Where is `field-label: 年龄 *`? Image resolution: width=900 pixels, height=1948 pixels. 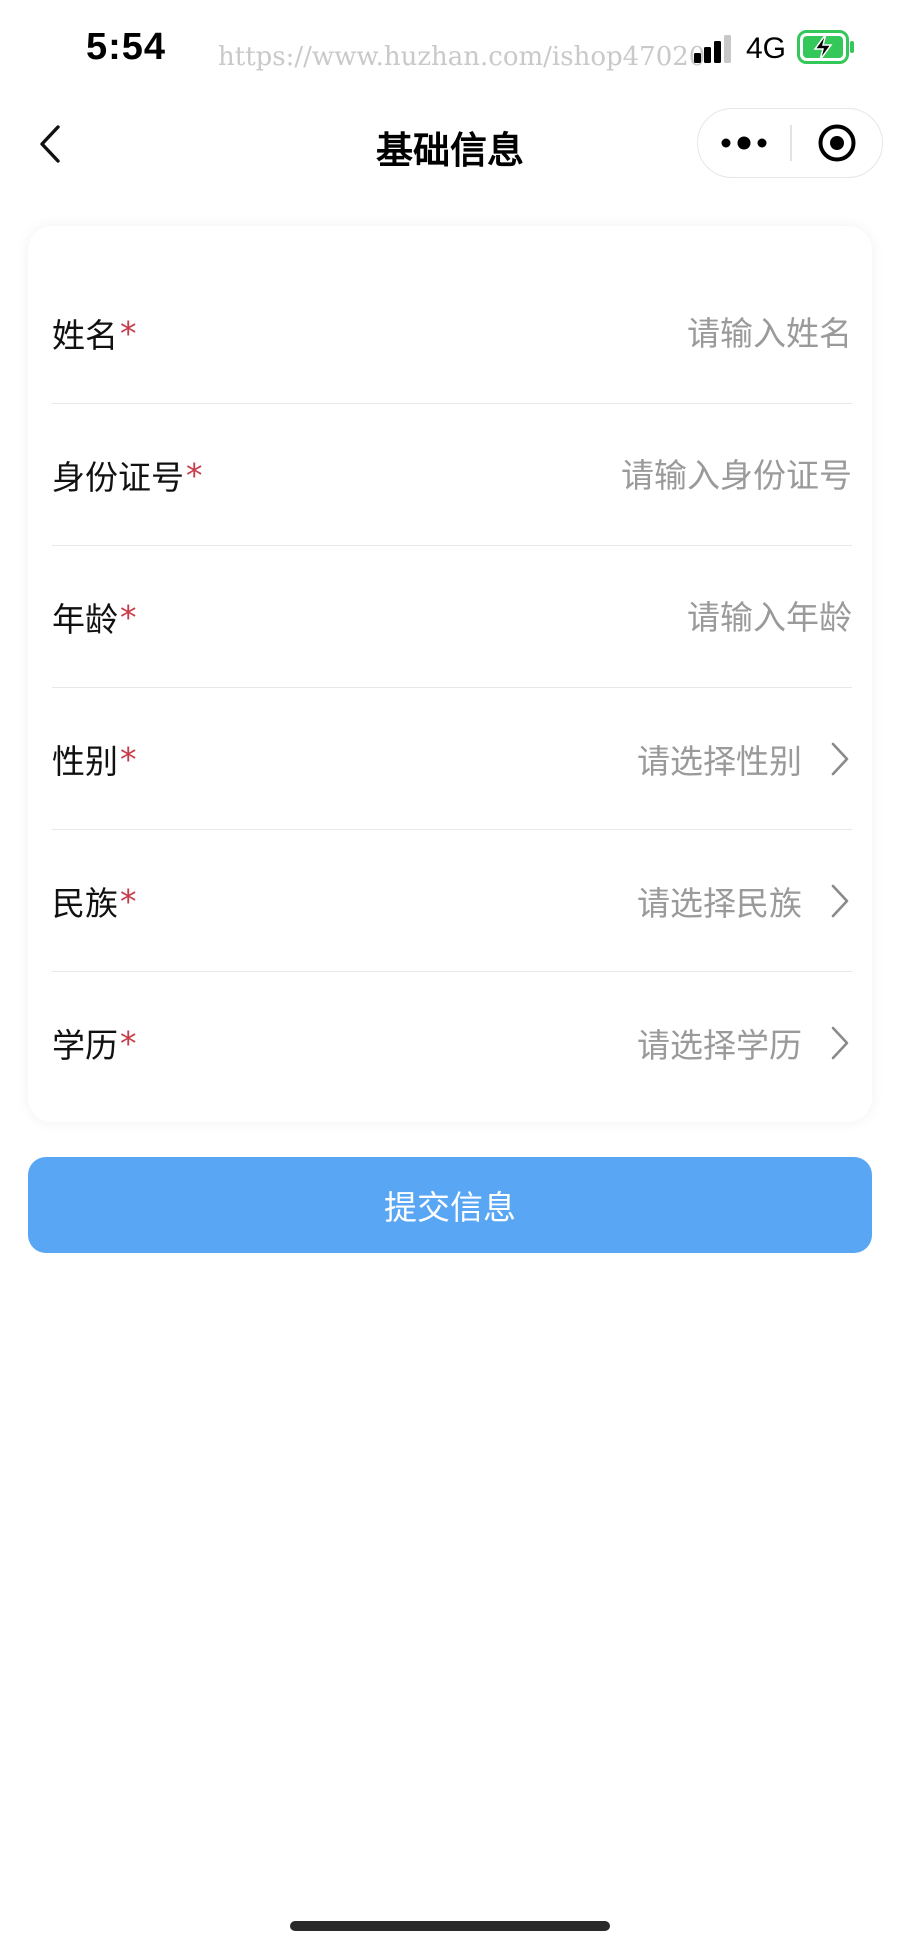
field-label: 年龄 * is located at coordinates (94, 617).